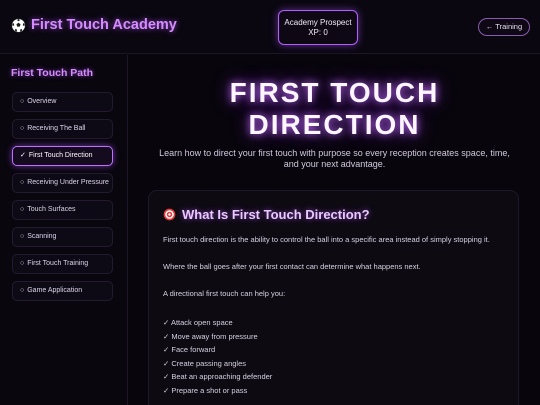  I want to click on checklist-item: ✓ Prepare a shot or pass, so click(205, 390).